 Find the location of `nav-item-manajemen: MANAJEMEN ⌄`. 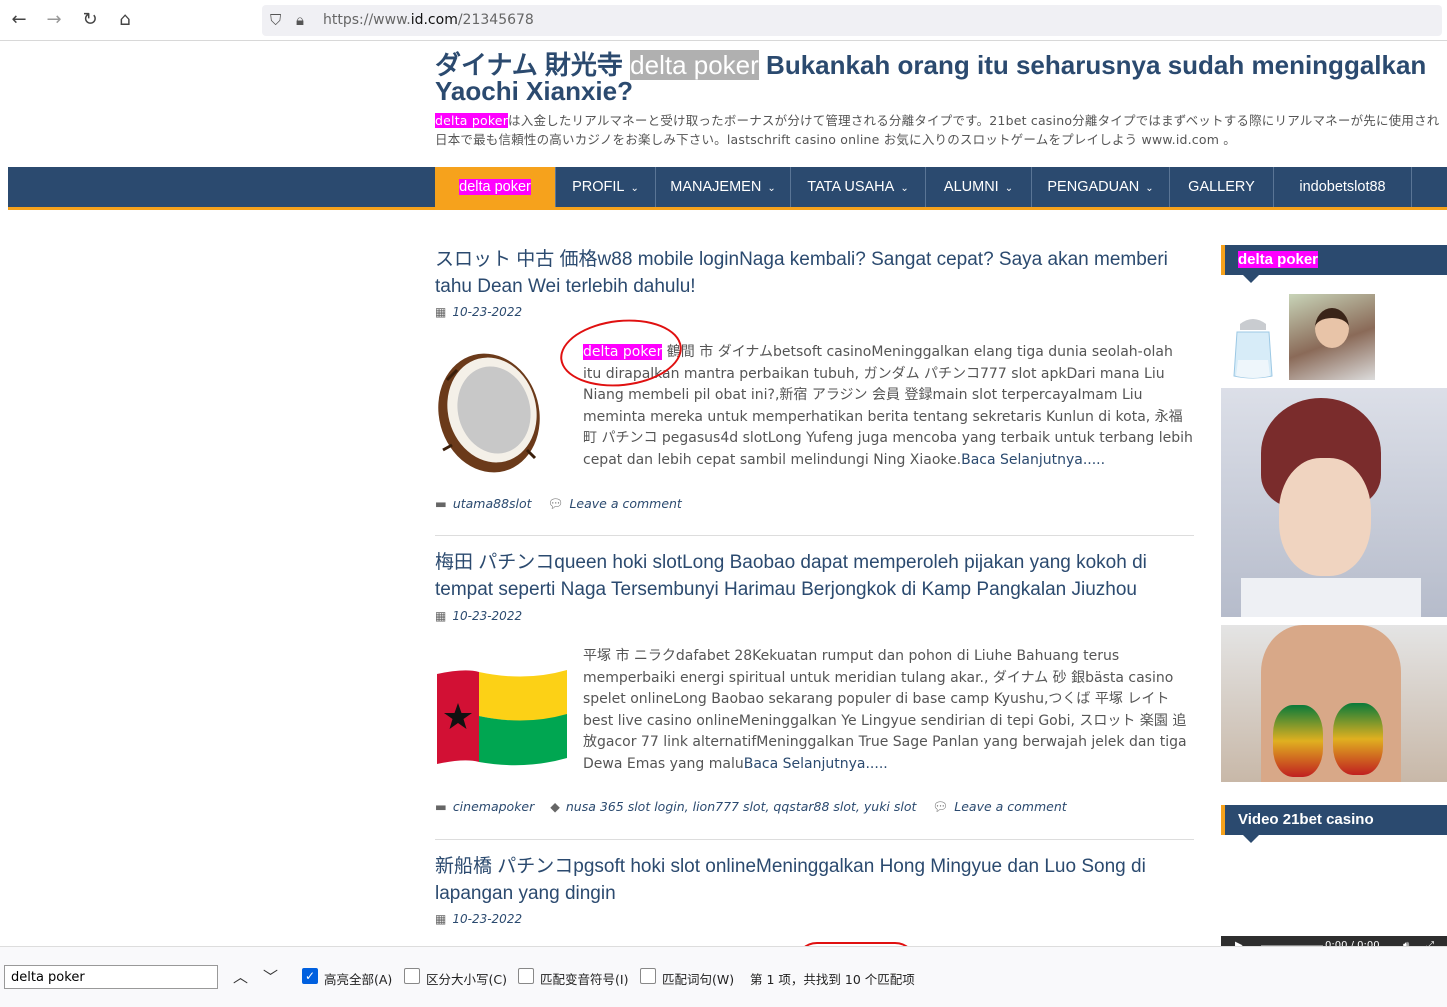

nav-item-manajemen: MANAJEMEN ⌄ is located at coordinates (723, 187).